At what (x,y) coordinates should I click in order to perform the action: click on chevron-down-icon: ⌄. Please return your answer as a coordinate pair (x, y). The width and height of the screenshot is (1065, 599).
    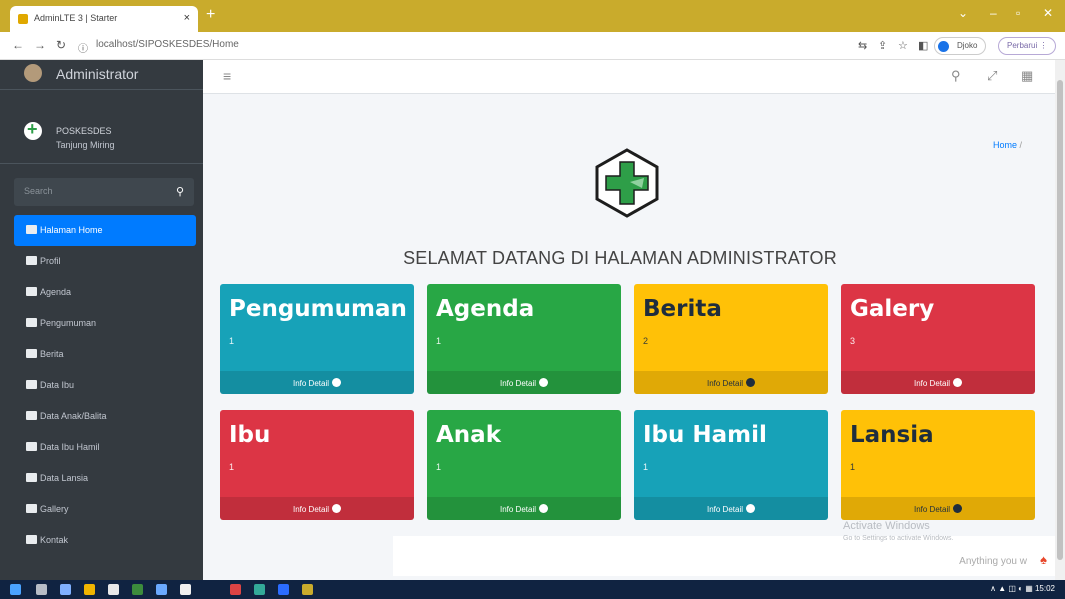
    Looking at the image, I should click on (963, 13).